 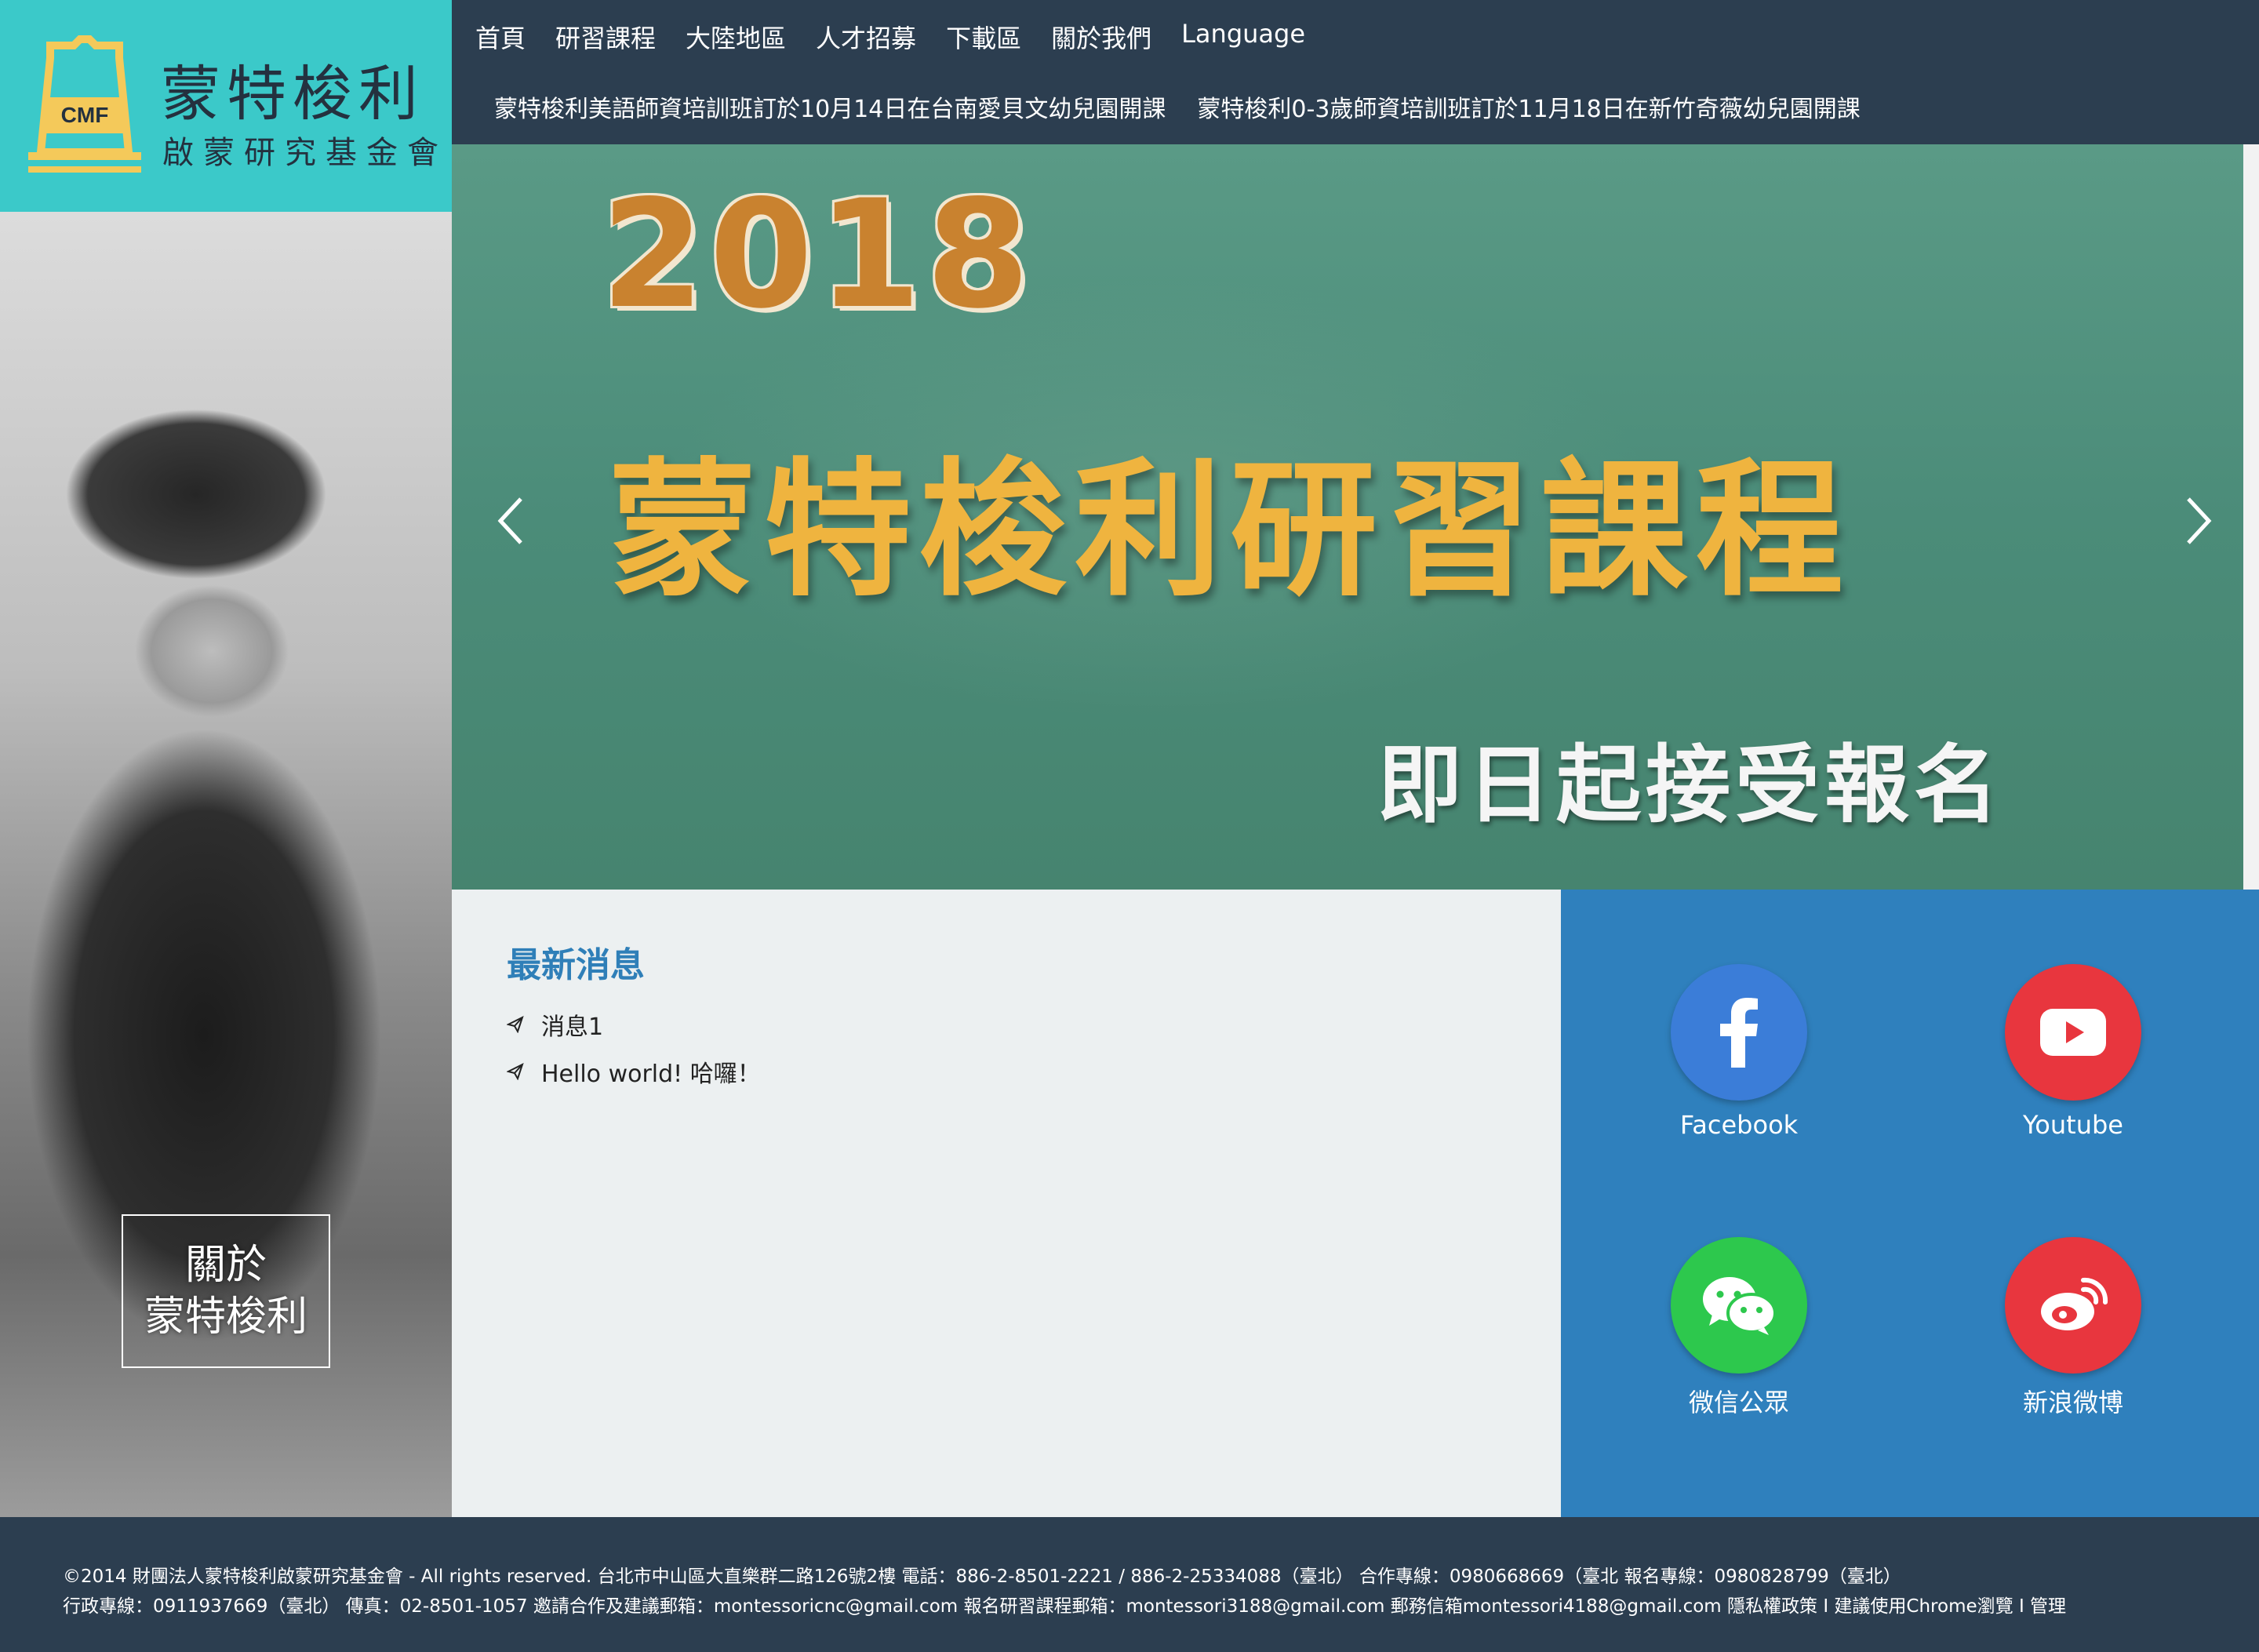 I want to click on nav-item-language: Language, so click(x=1243, y=37).